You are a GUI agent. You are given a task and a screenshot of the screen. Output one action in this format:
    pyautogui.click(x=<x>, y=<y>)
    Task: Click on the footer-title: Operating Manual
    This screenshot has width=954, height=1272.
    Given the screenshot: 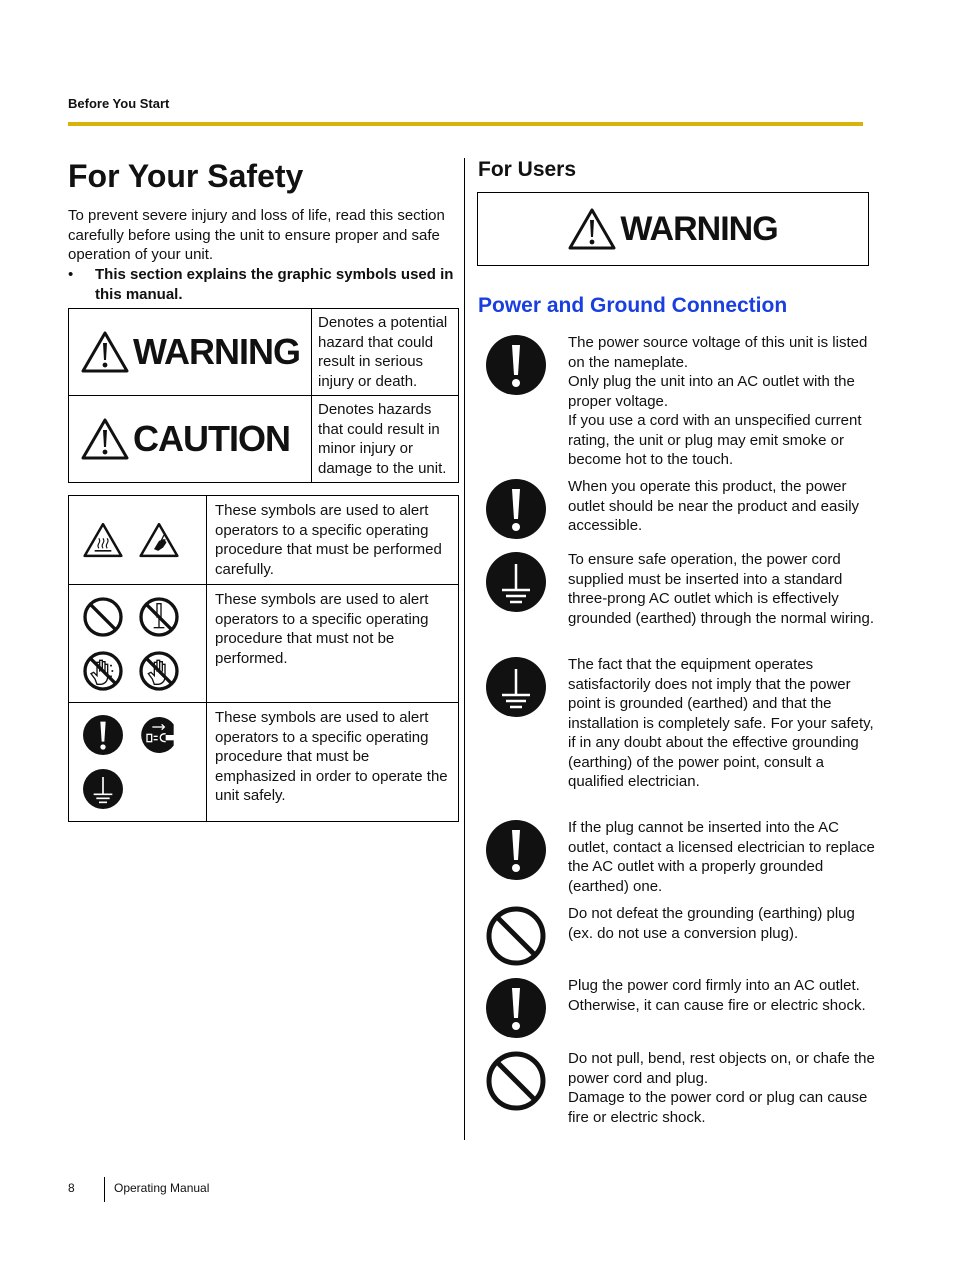 What is the action you would take?
    pyautogui.click(x=162, y=1188)
    